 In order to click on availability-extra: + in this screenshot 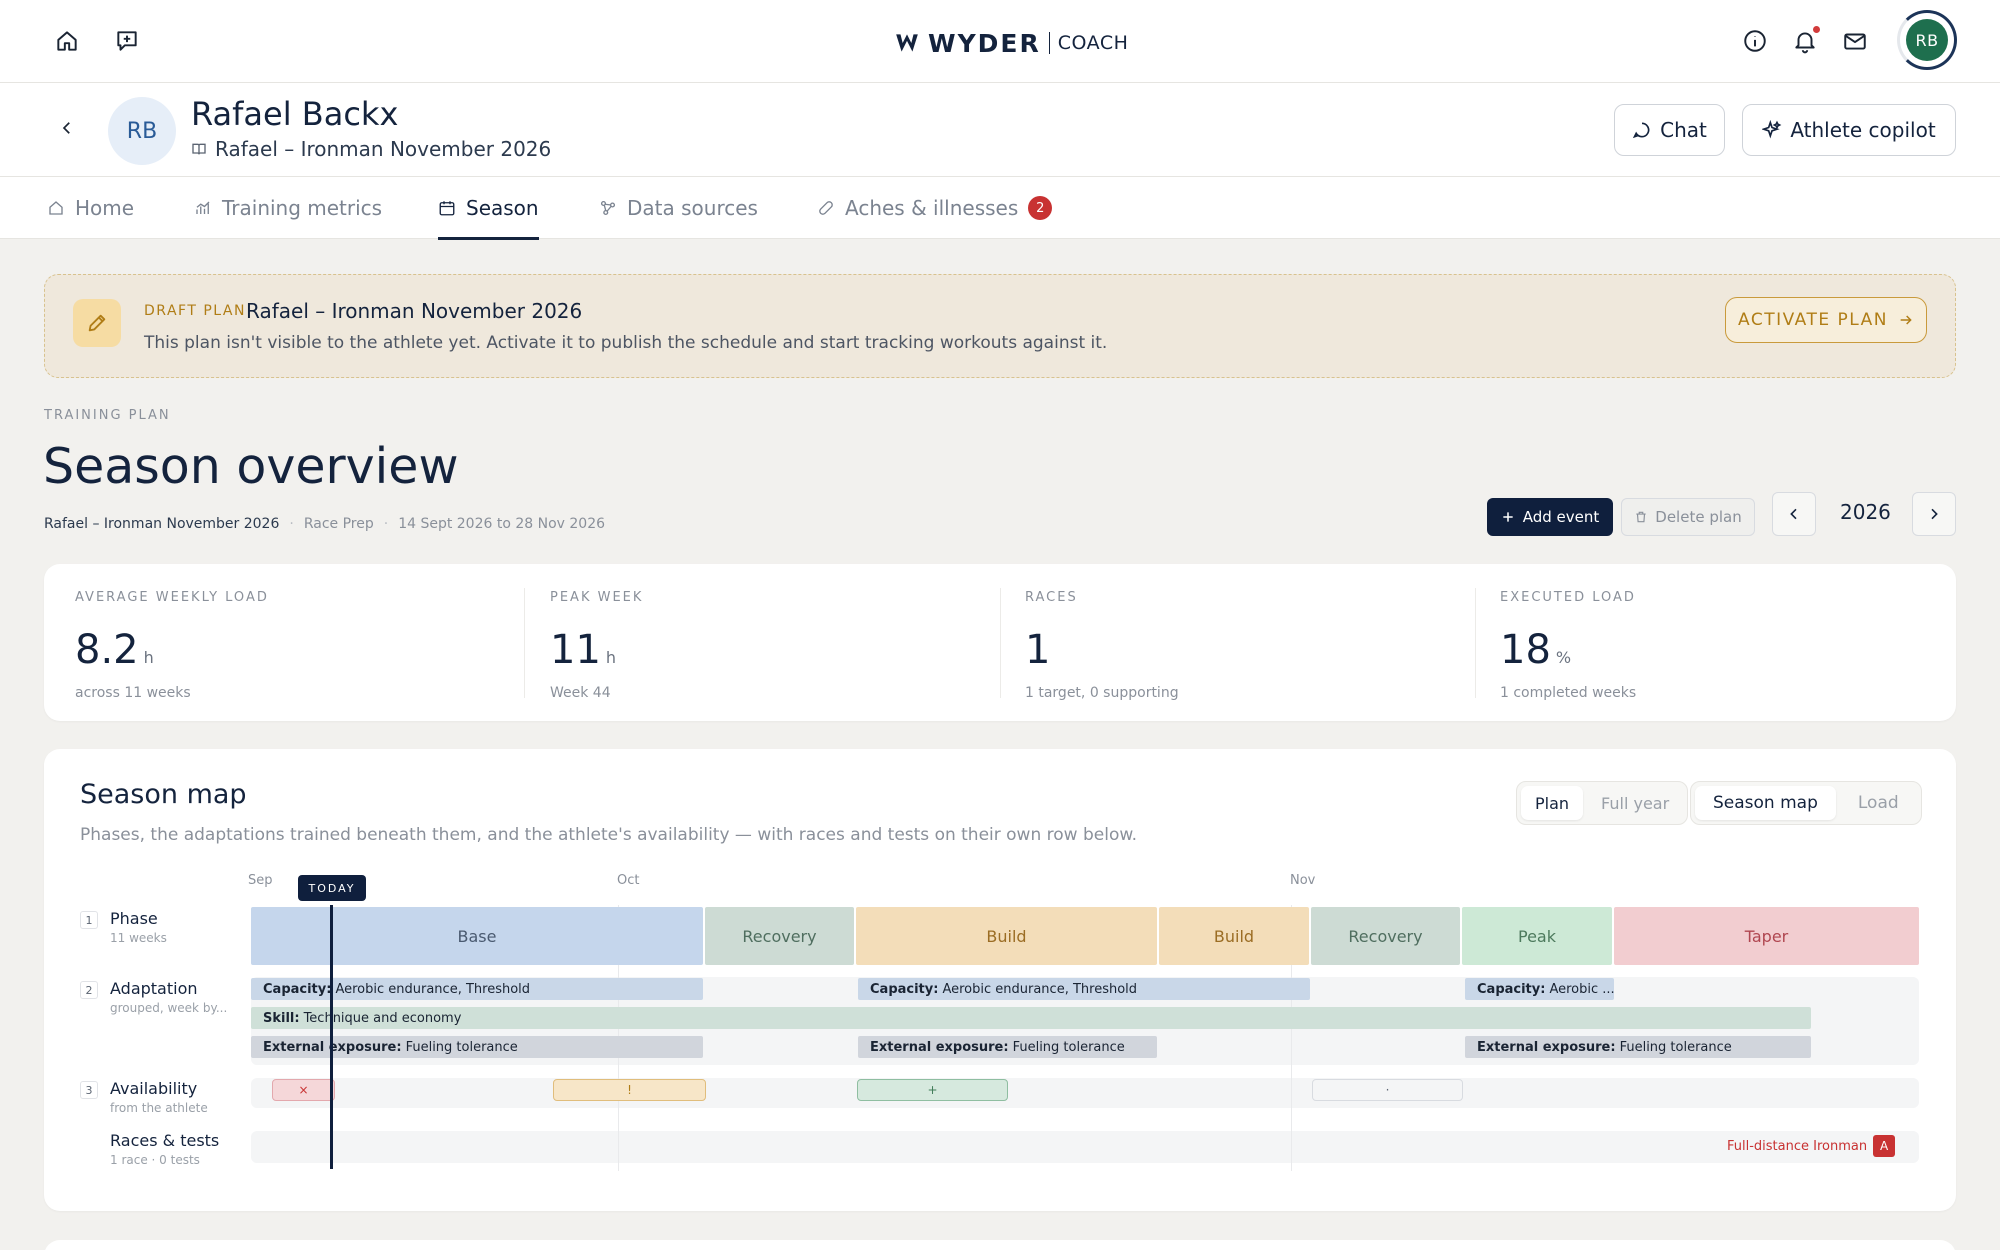, I will do `click(932, 1090)`.